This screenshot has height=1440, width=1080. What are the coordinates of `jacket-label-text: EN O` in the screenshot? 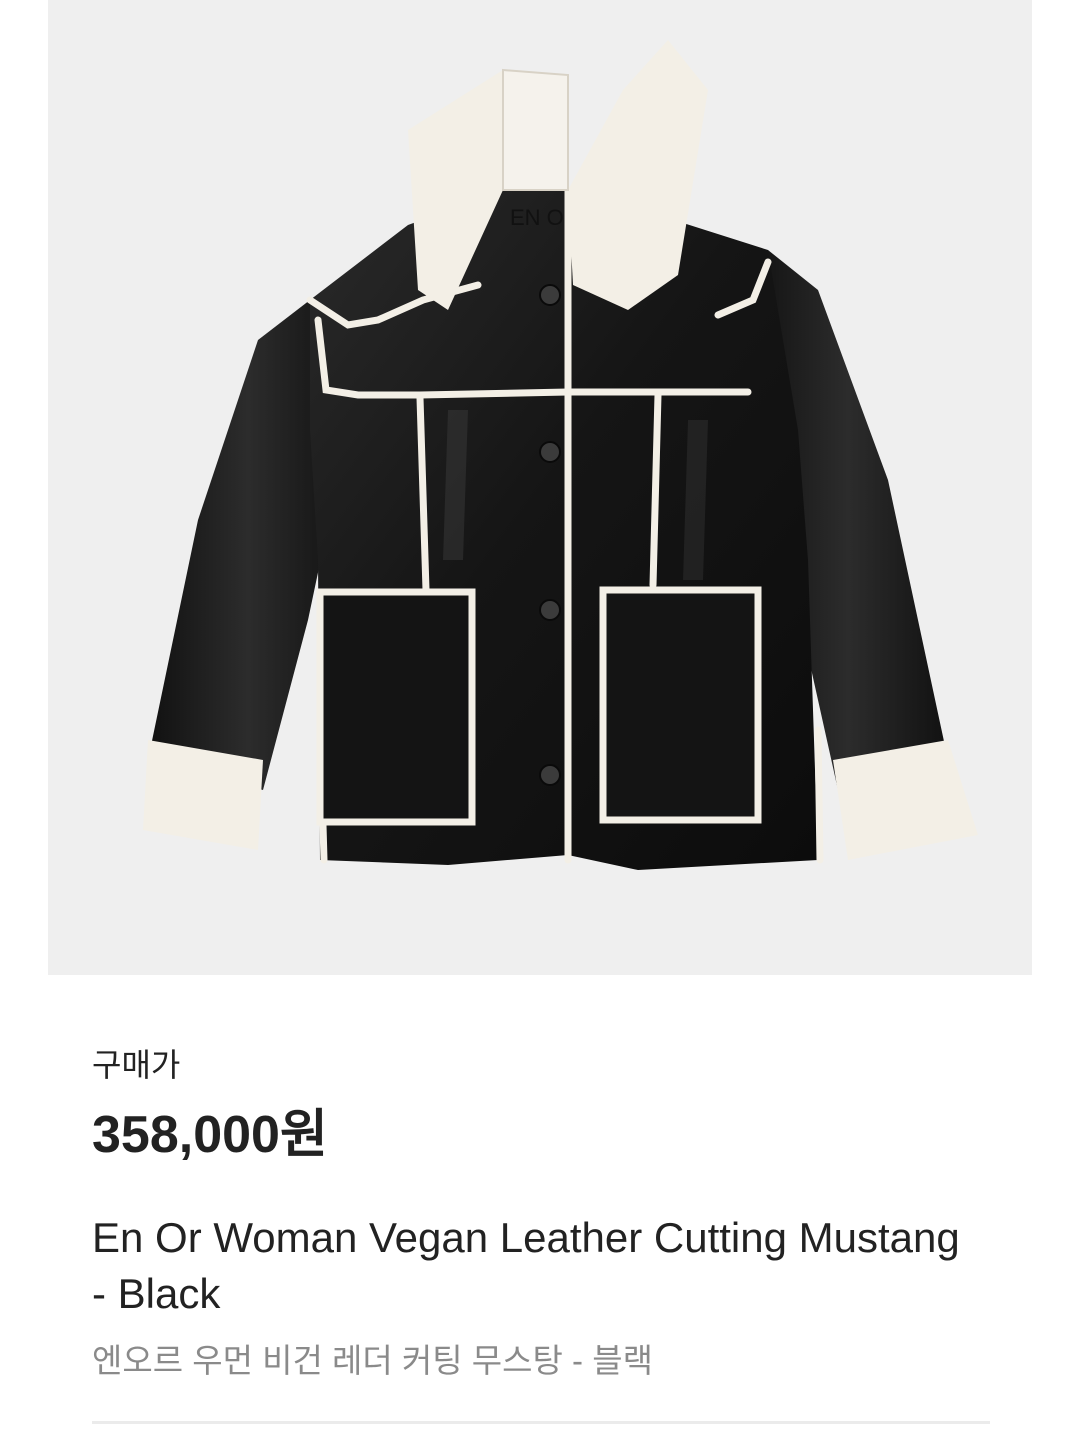 It's located at (537, 217).